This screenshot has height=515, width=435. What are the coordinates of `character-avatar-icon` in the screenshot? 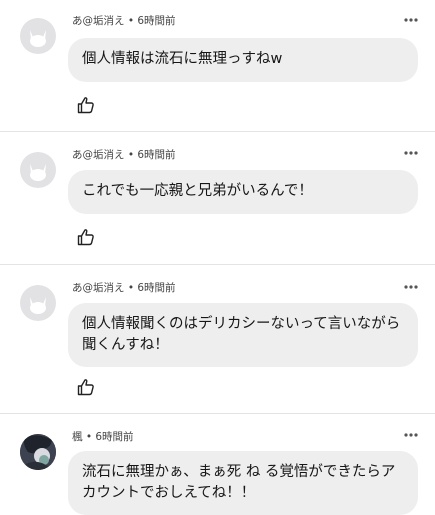 It's located at (38, 452).